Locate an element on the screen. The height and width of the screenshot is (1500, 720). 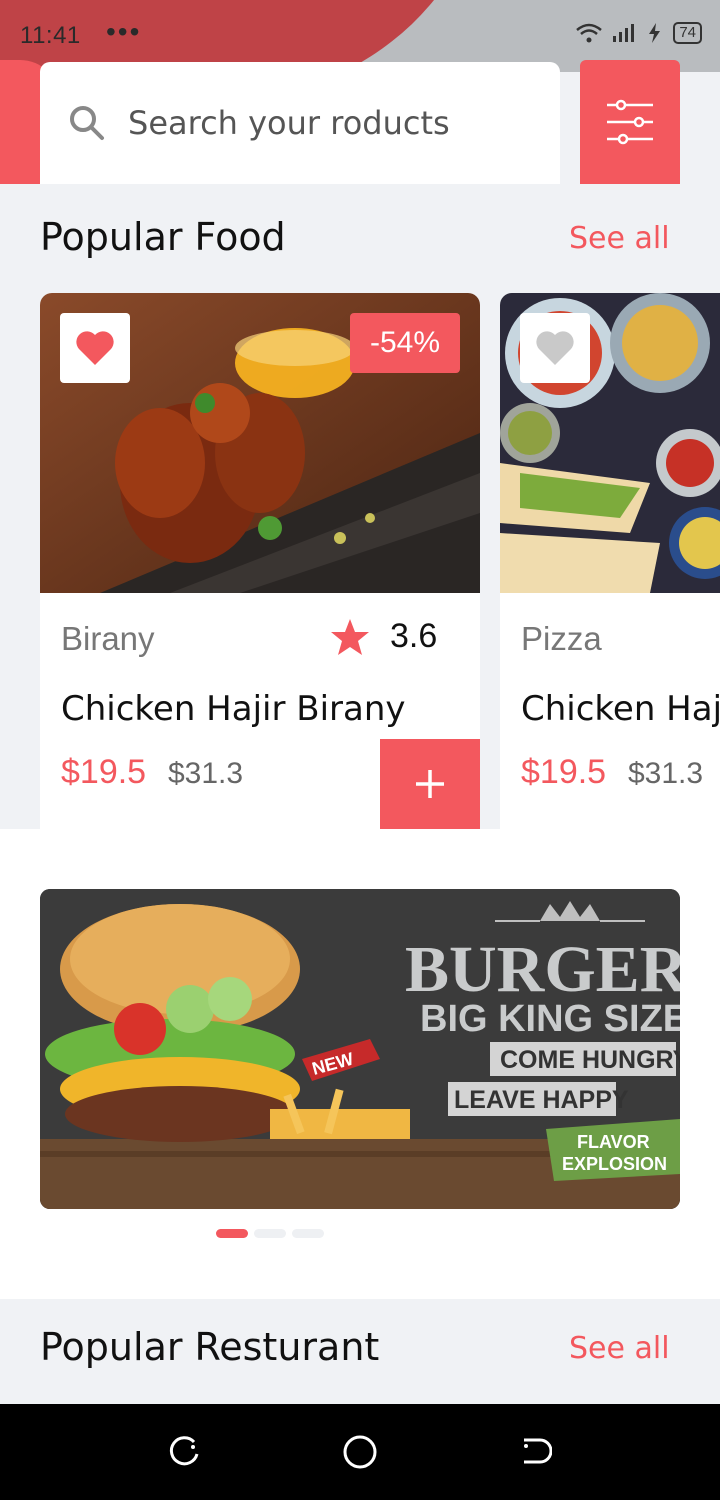
popular-food-see-all: See all is located at coordinates (619, 238).